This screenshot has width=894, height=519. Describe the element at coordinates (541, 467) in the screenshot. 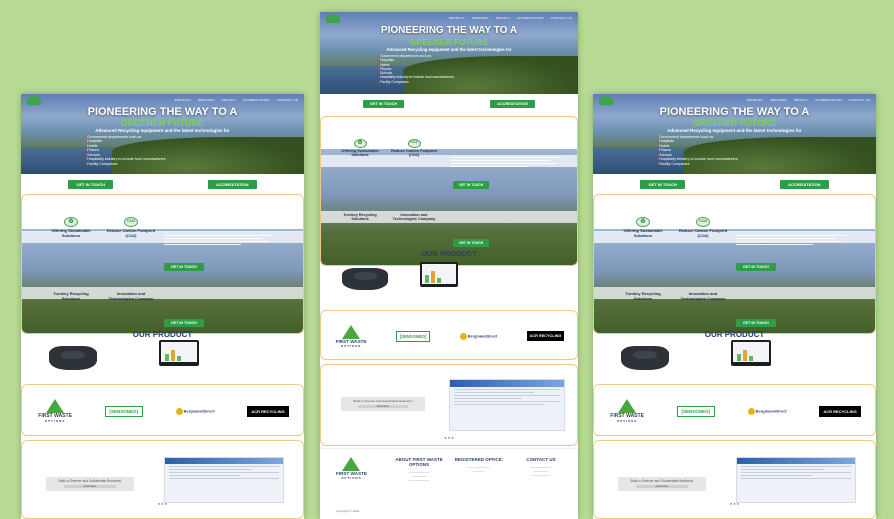

I see `footer-contact: CONTACT US ——————— ————— ——————` at that location.